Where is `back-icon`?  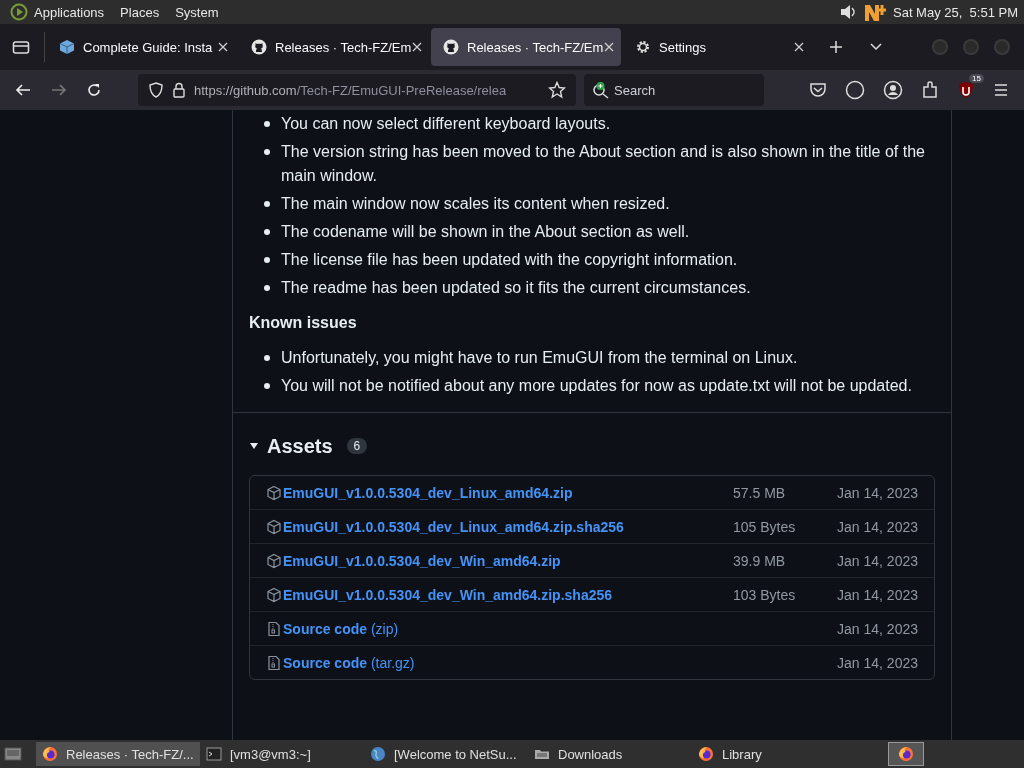
back-icon is located at coordinates (23, 90).